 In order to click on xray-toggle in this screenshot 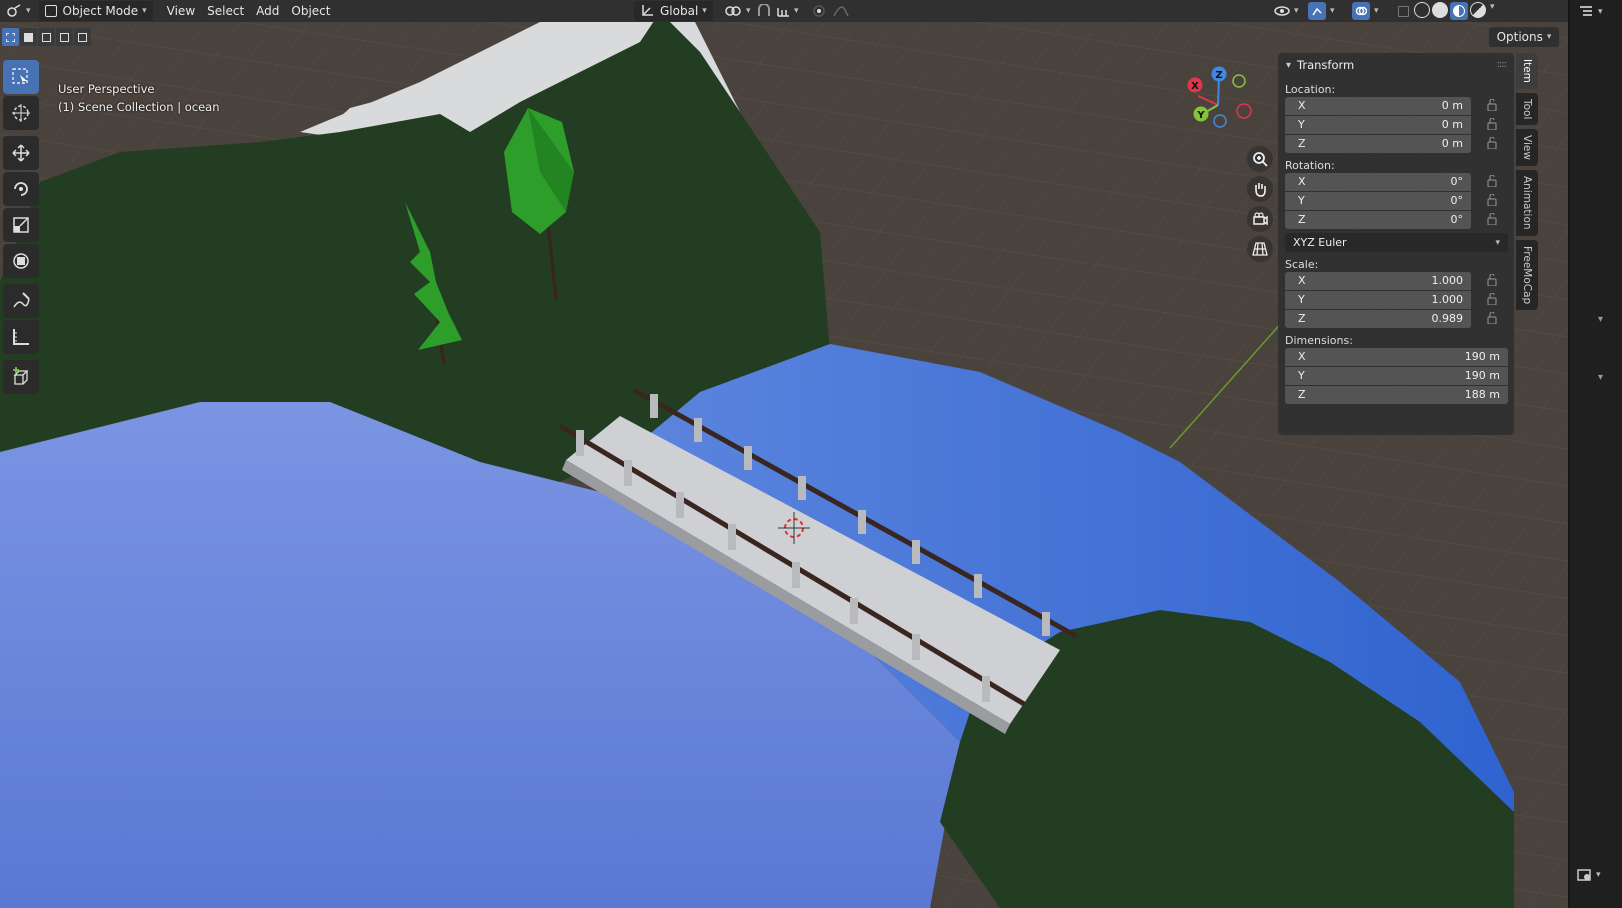, I will do `click(1403, 11)`.